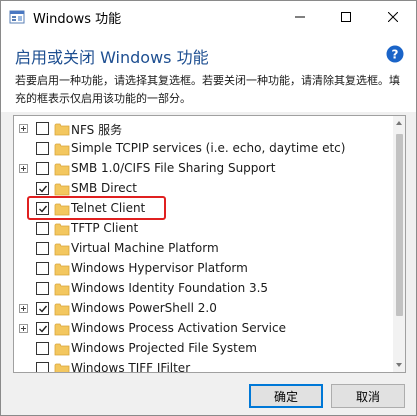  Describe the element at coordinates (108, 208) in the screenshot. I see `feature-label: Telnet Client` at that location.